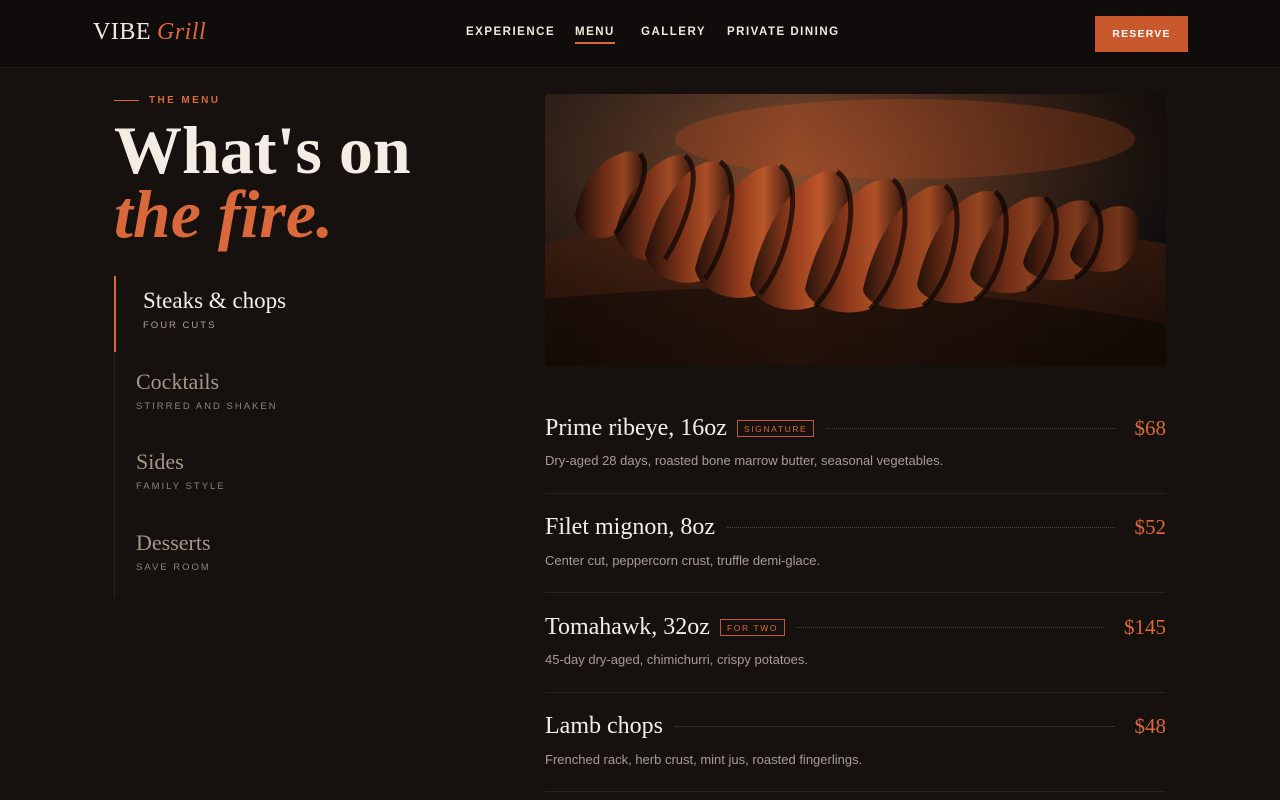 The height and width of the screenshot is (800, 1280). I want to click on nav-private-dining: PRIVATE DINING, so click(783, 32).